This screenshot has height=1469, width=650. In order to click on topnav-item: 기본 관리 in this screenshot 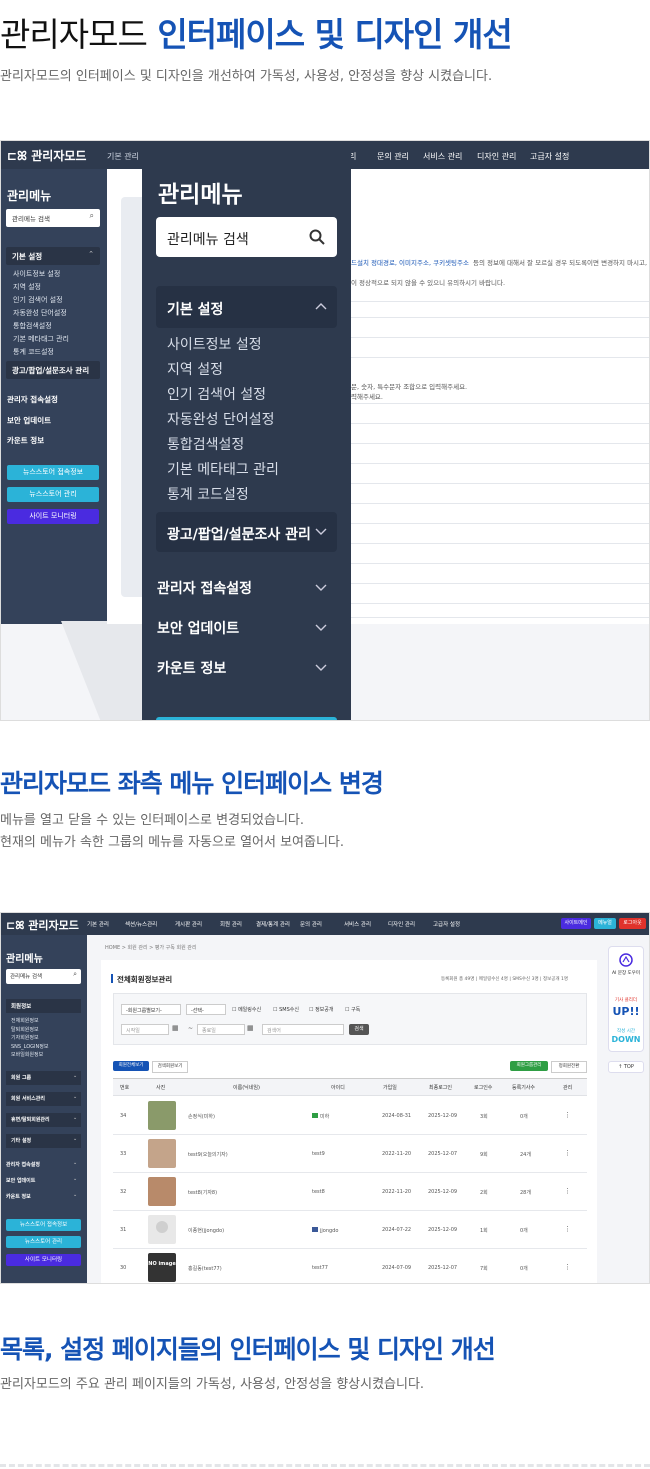, I will do `click(98, 924)`.